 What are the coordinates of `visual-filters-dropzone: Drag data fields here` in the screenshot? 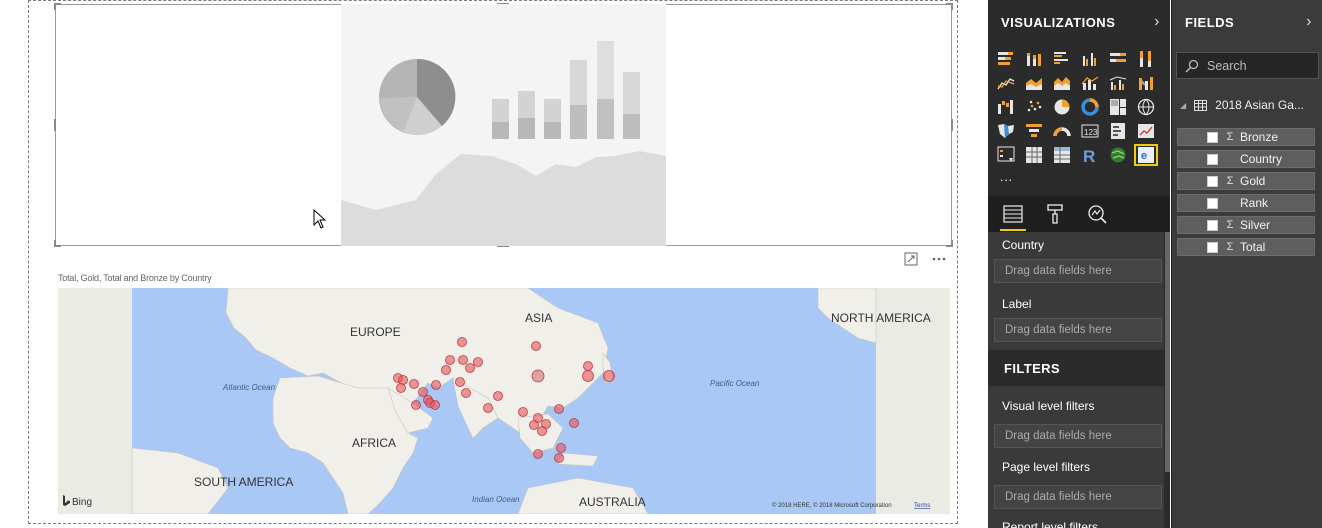 It's located at (1078, 436).